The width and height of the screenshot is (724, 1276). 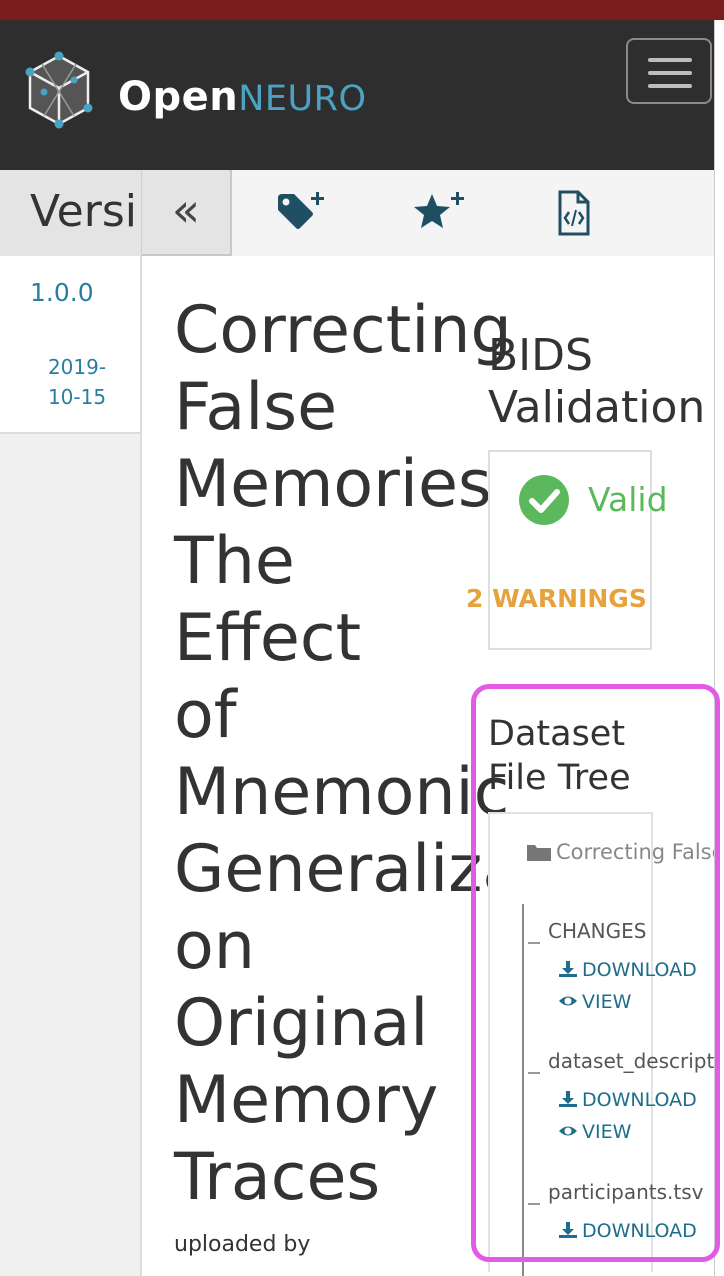 What do you see at coordinates (362, 10) in the screenshot?
I see `top-stripe` at bounding box center [362, 10].